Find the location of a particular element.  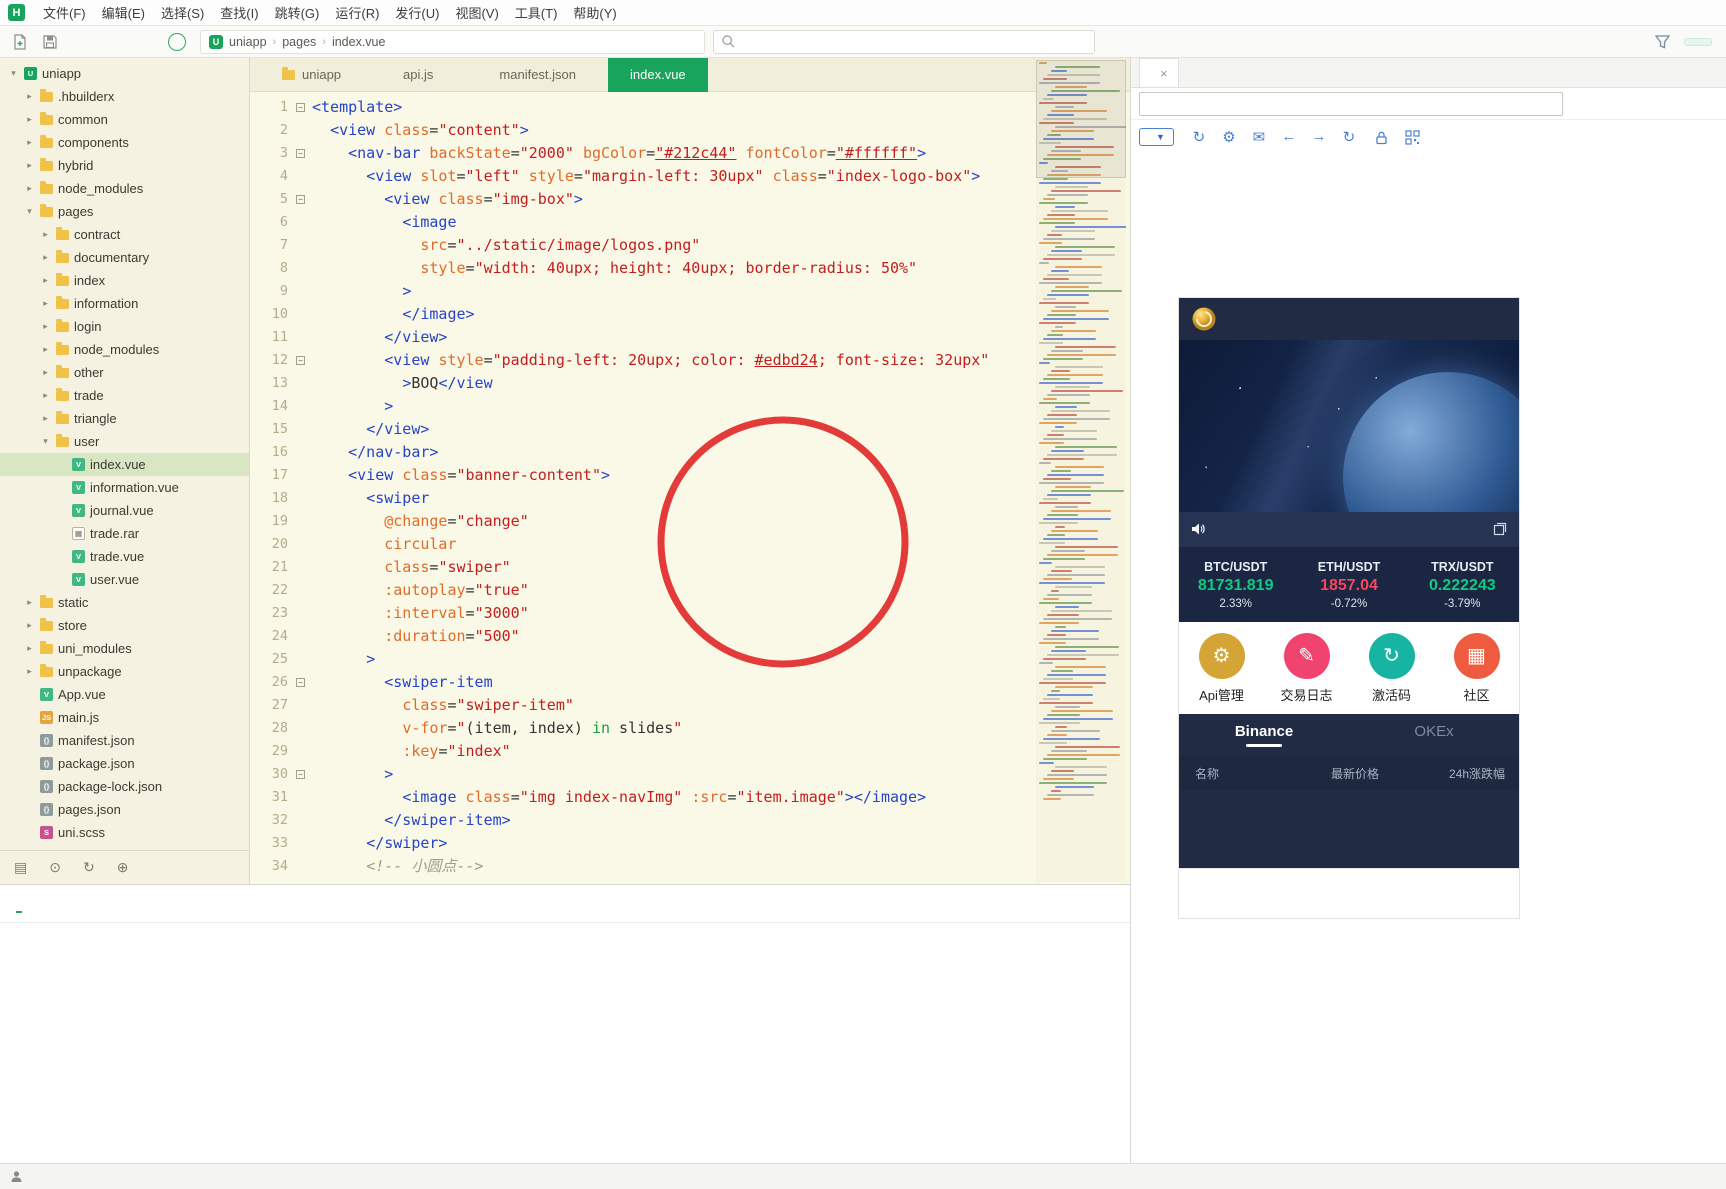

ticker-item: BTC/USDT 81731.819 2.33% is located at coordinates (1235, 584).